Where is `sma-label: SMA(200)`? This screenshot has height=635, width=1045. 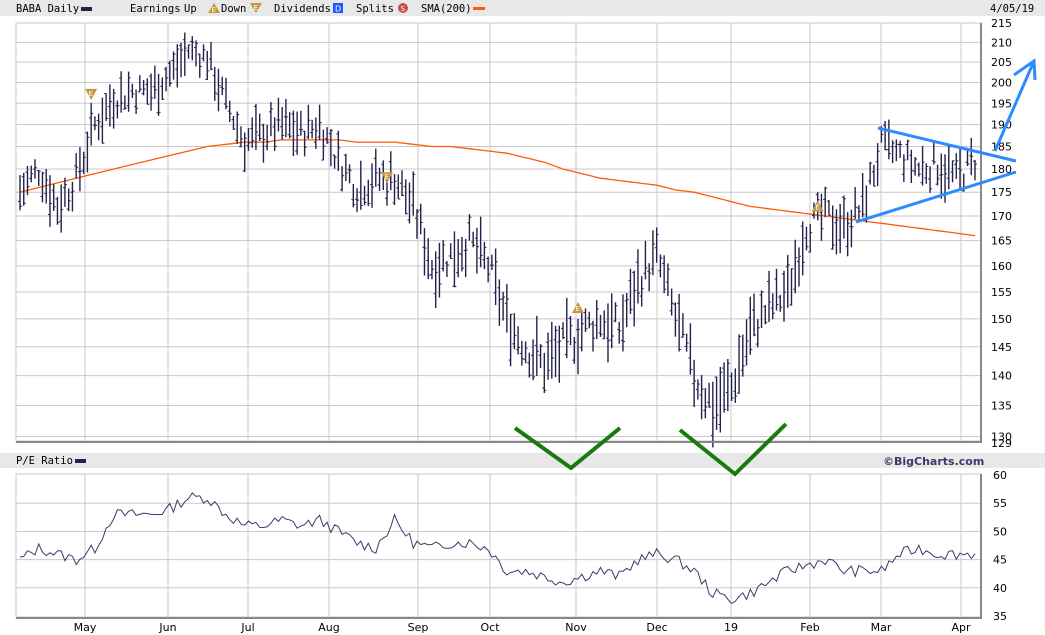 sma-label: SMA(200) is located at coordinates (446, 9).